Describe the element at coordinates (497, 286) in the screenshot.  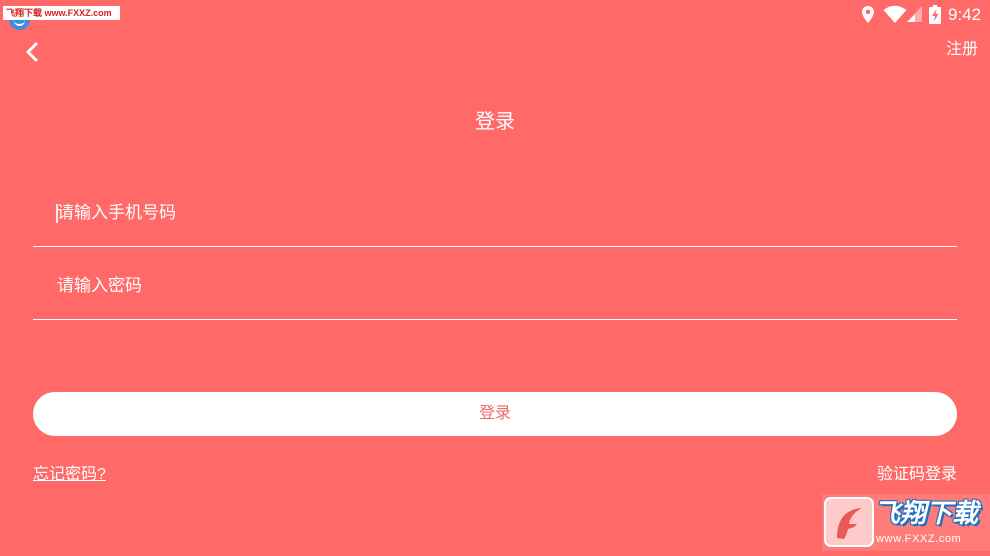
I see `password-input` at that location.